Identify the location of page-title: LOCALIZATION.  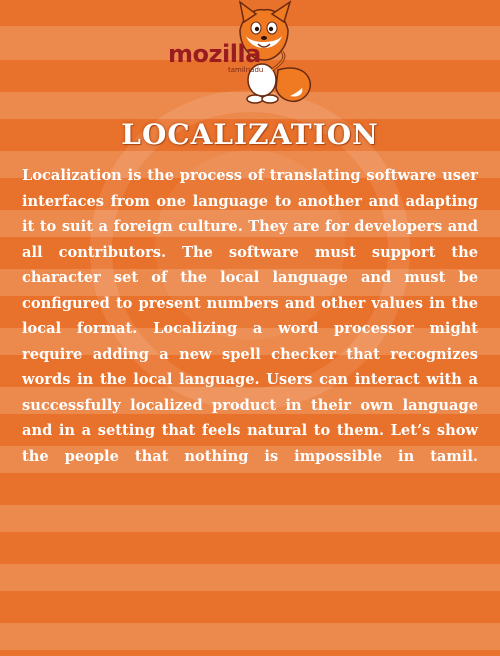
(250, 134).